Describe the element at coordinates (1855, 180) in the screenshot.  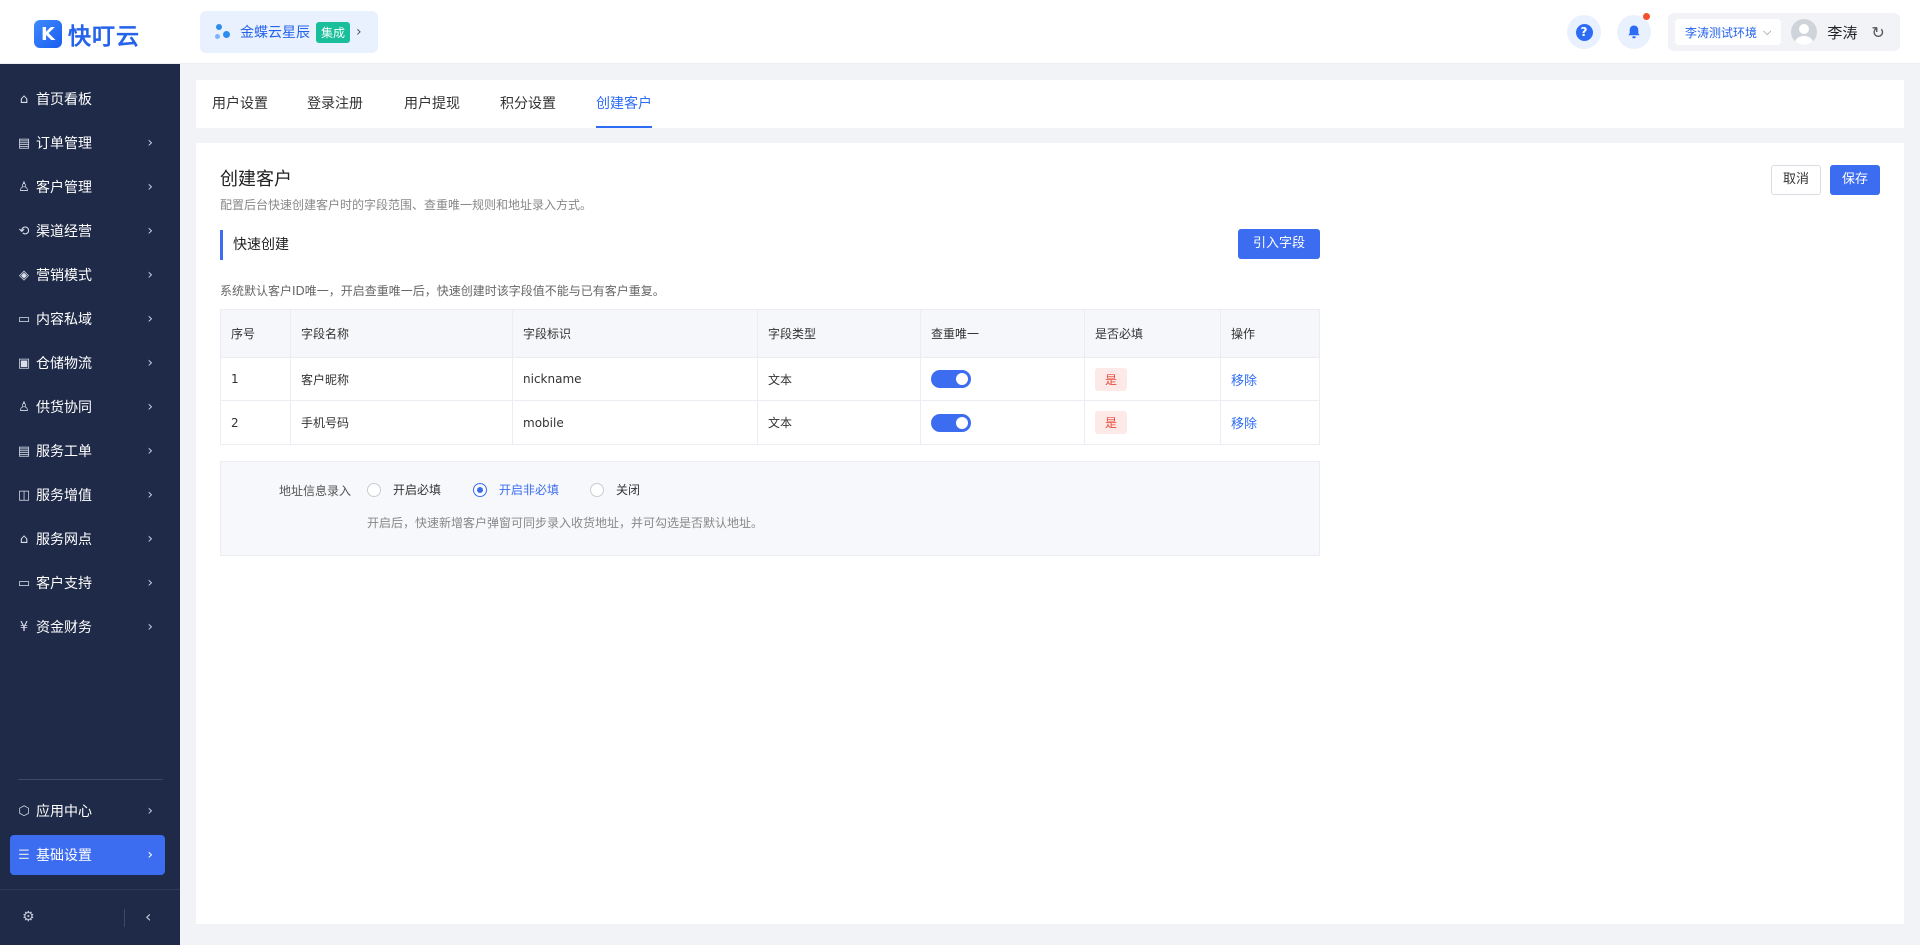
I see `save-button: 保存` at that location.